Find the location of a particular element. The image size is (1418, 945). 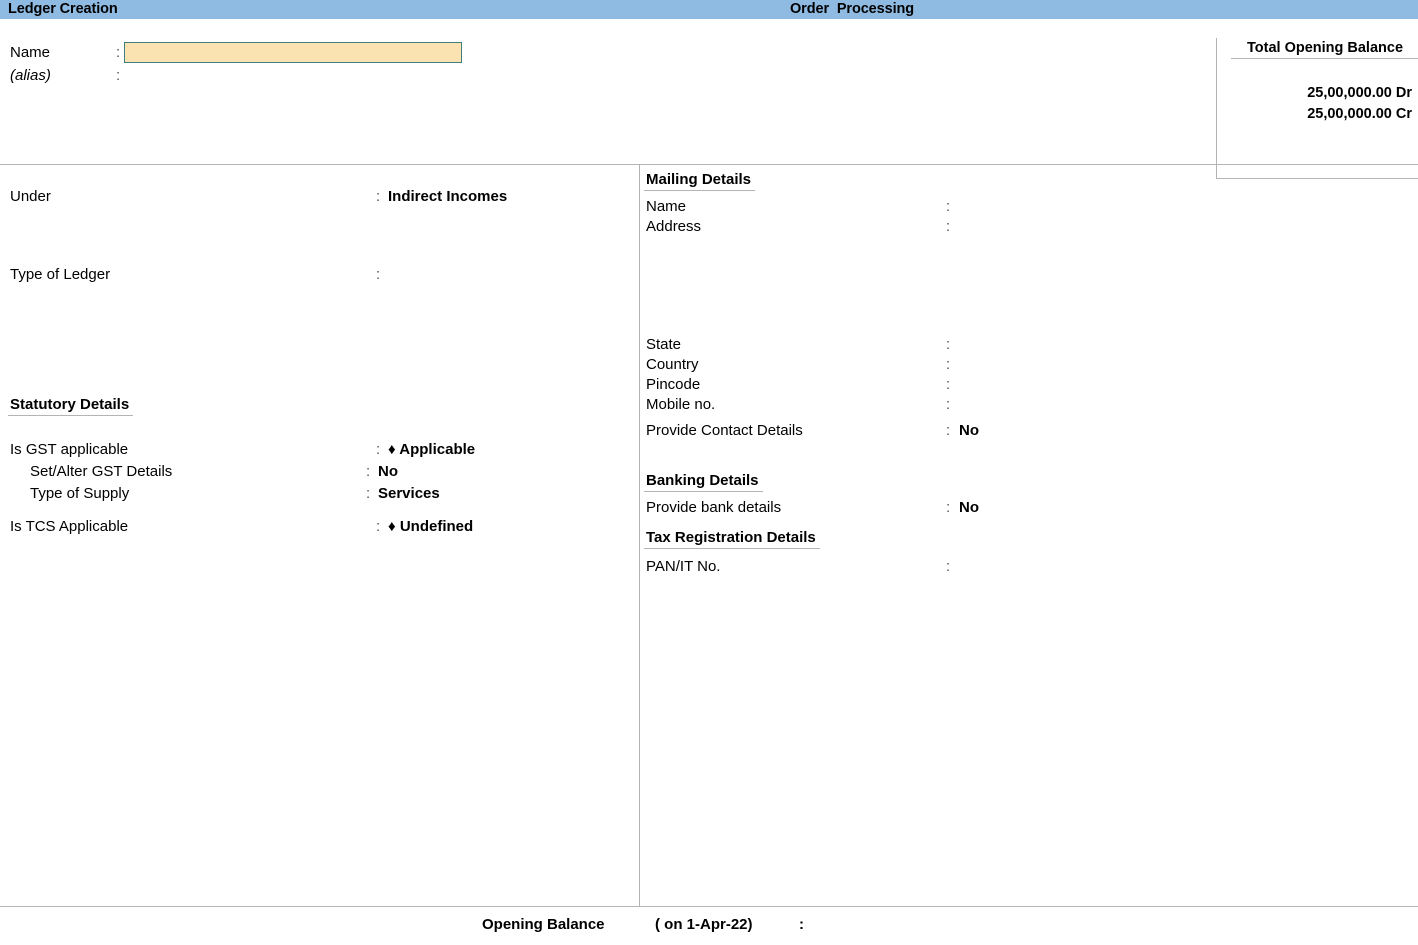

module-title: Order Processing is located at coordinates (852, 9).